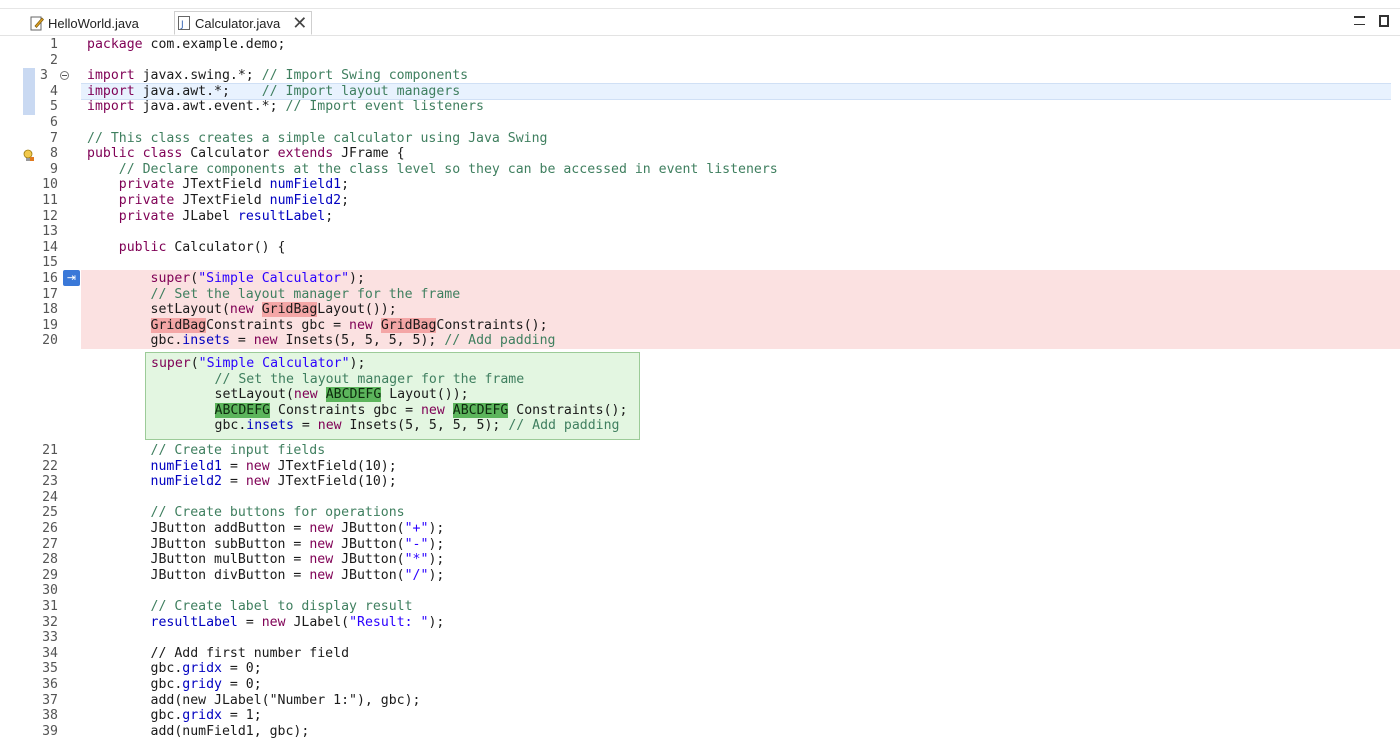  What do you see at coordinates (184, 450) in the screenshot?
I see `code-line: 21 // Create input fields` at bounding box center [184, 450].